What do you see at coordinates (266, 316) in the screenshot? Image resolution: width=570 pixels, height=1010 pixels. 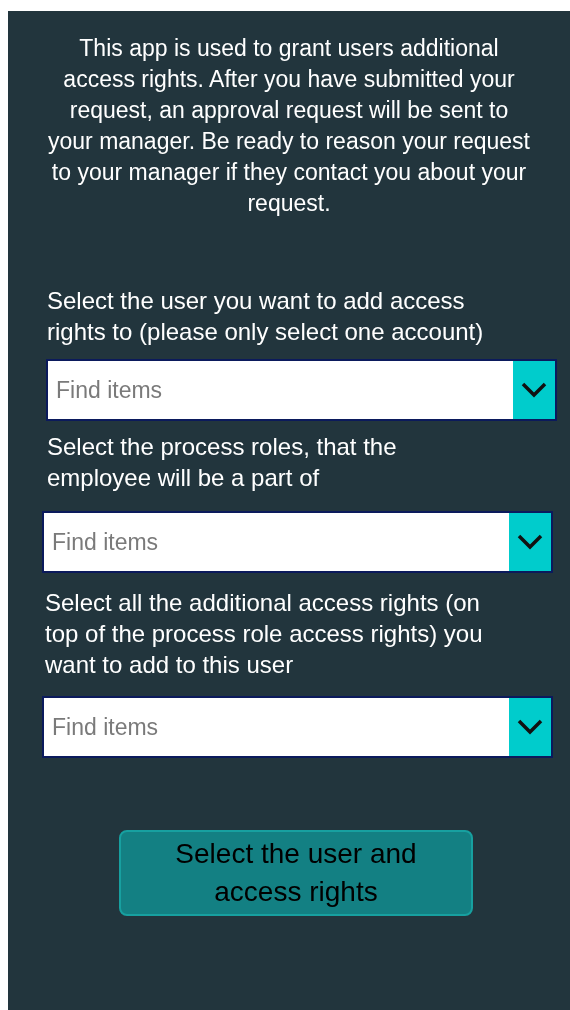 I see `field-label: Select the user you want to add access rights to (please only select one account)` at bounding box center [266, 316].